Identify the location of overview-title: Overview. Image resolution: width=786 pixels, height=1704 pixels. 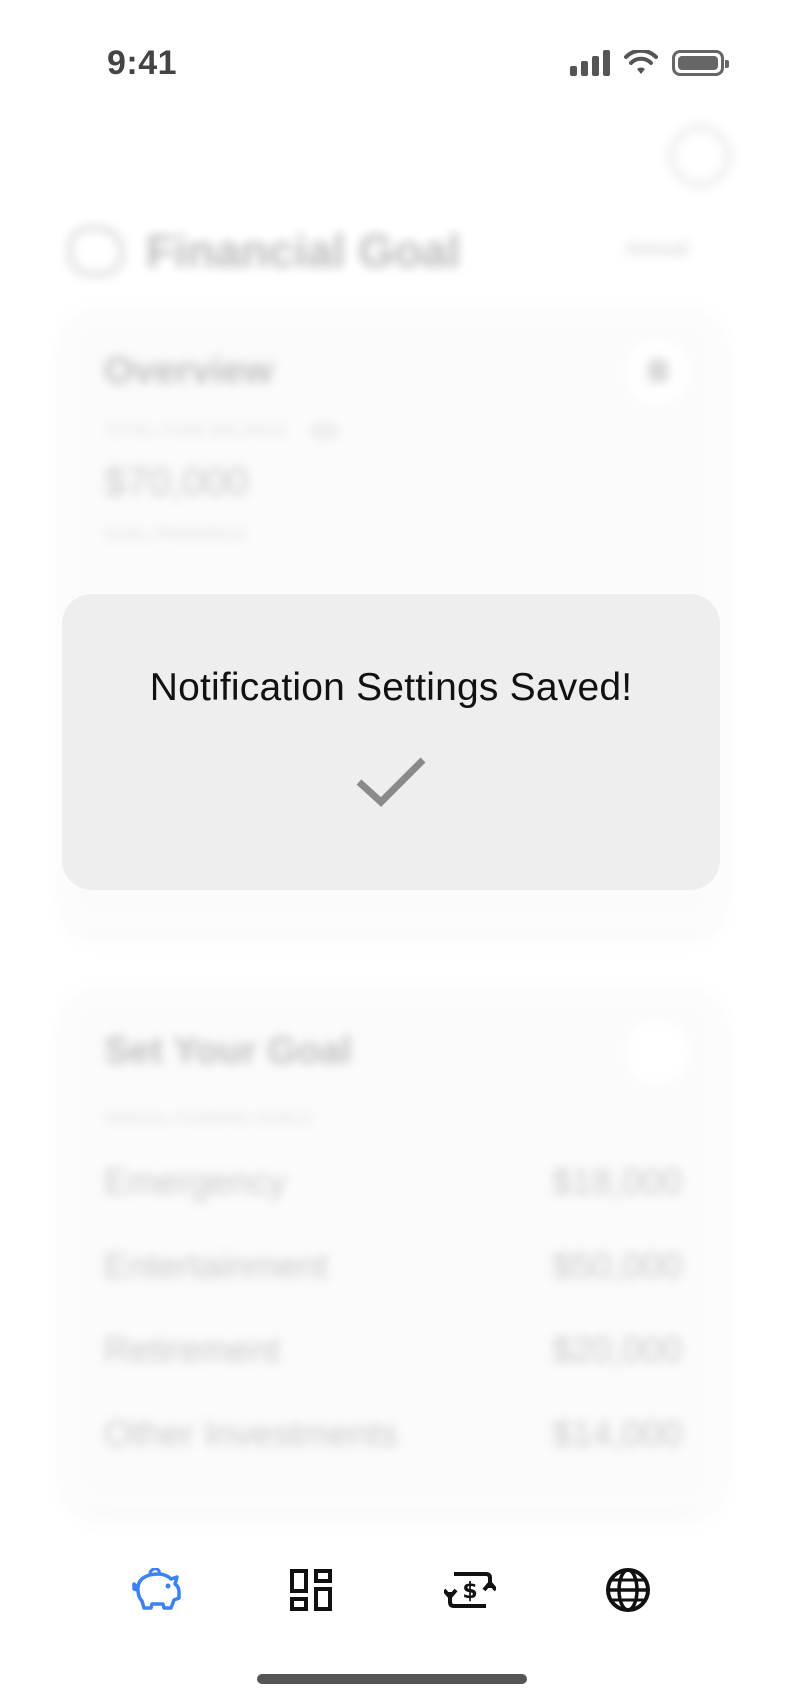
(188, 371).